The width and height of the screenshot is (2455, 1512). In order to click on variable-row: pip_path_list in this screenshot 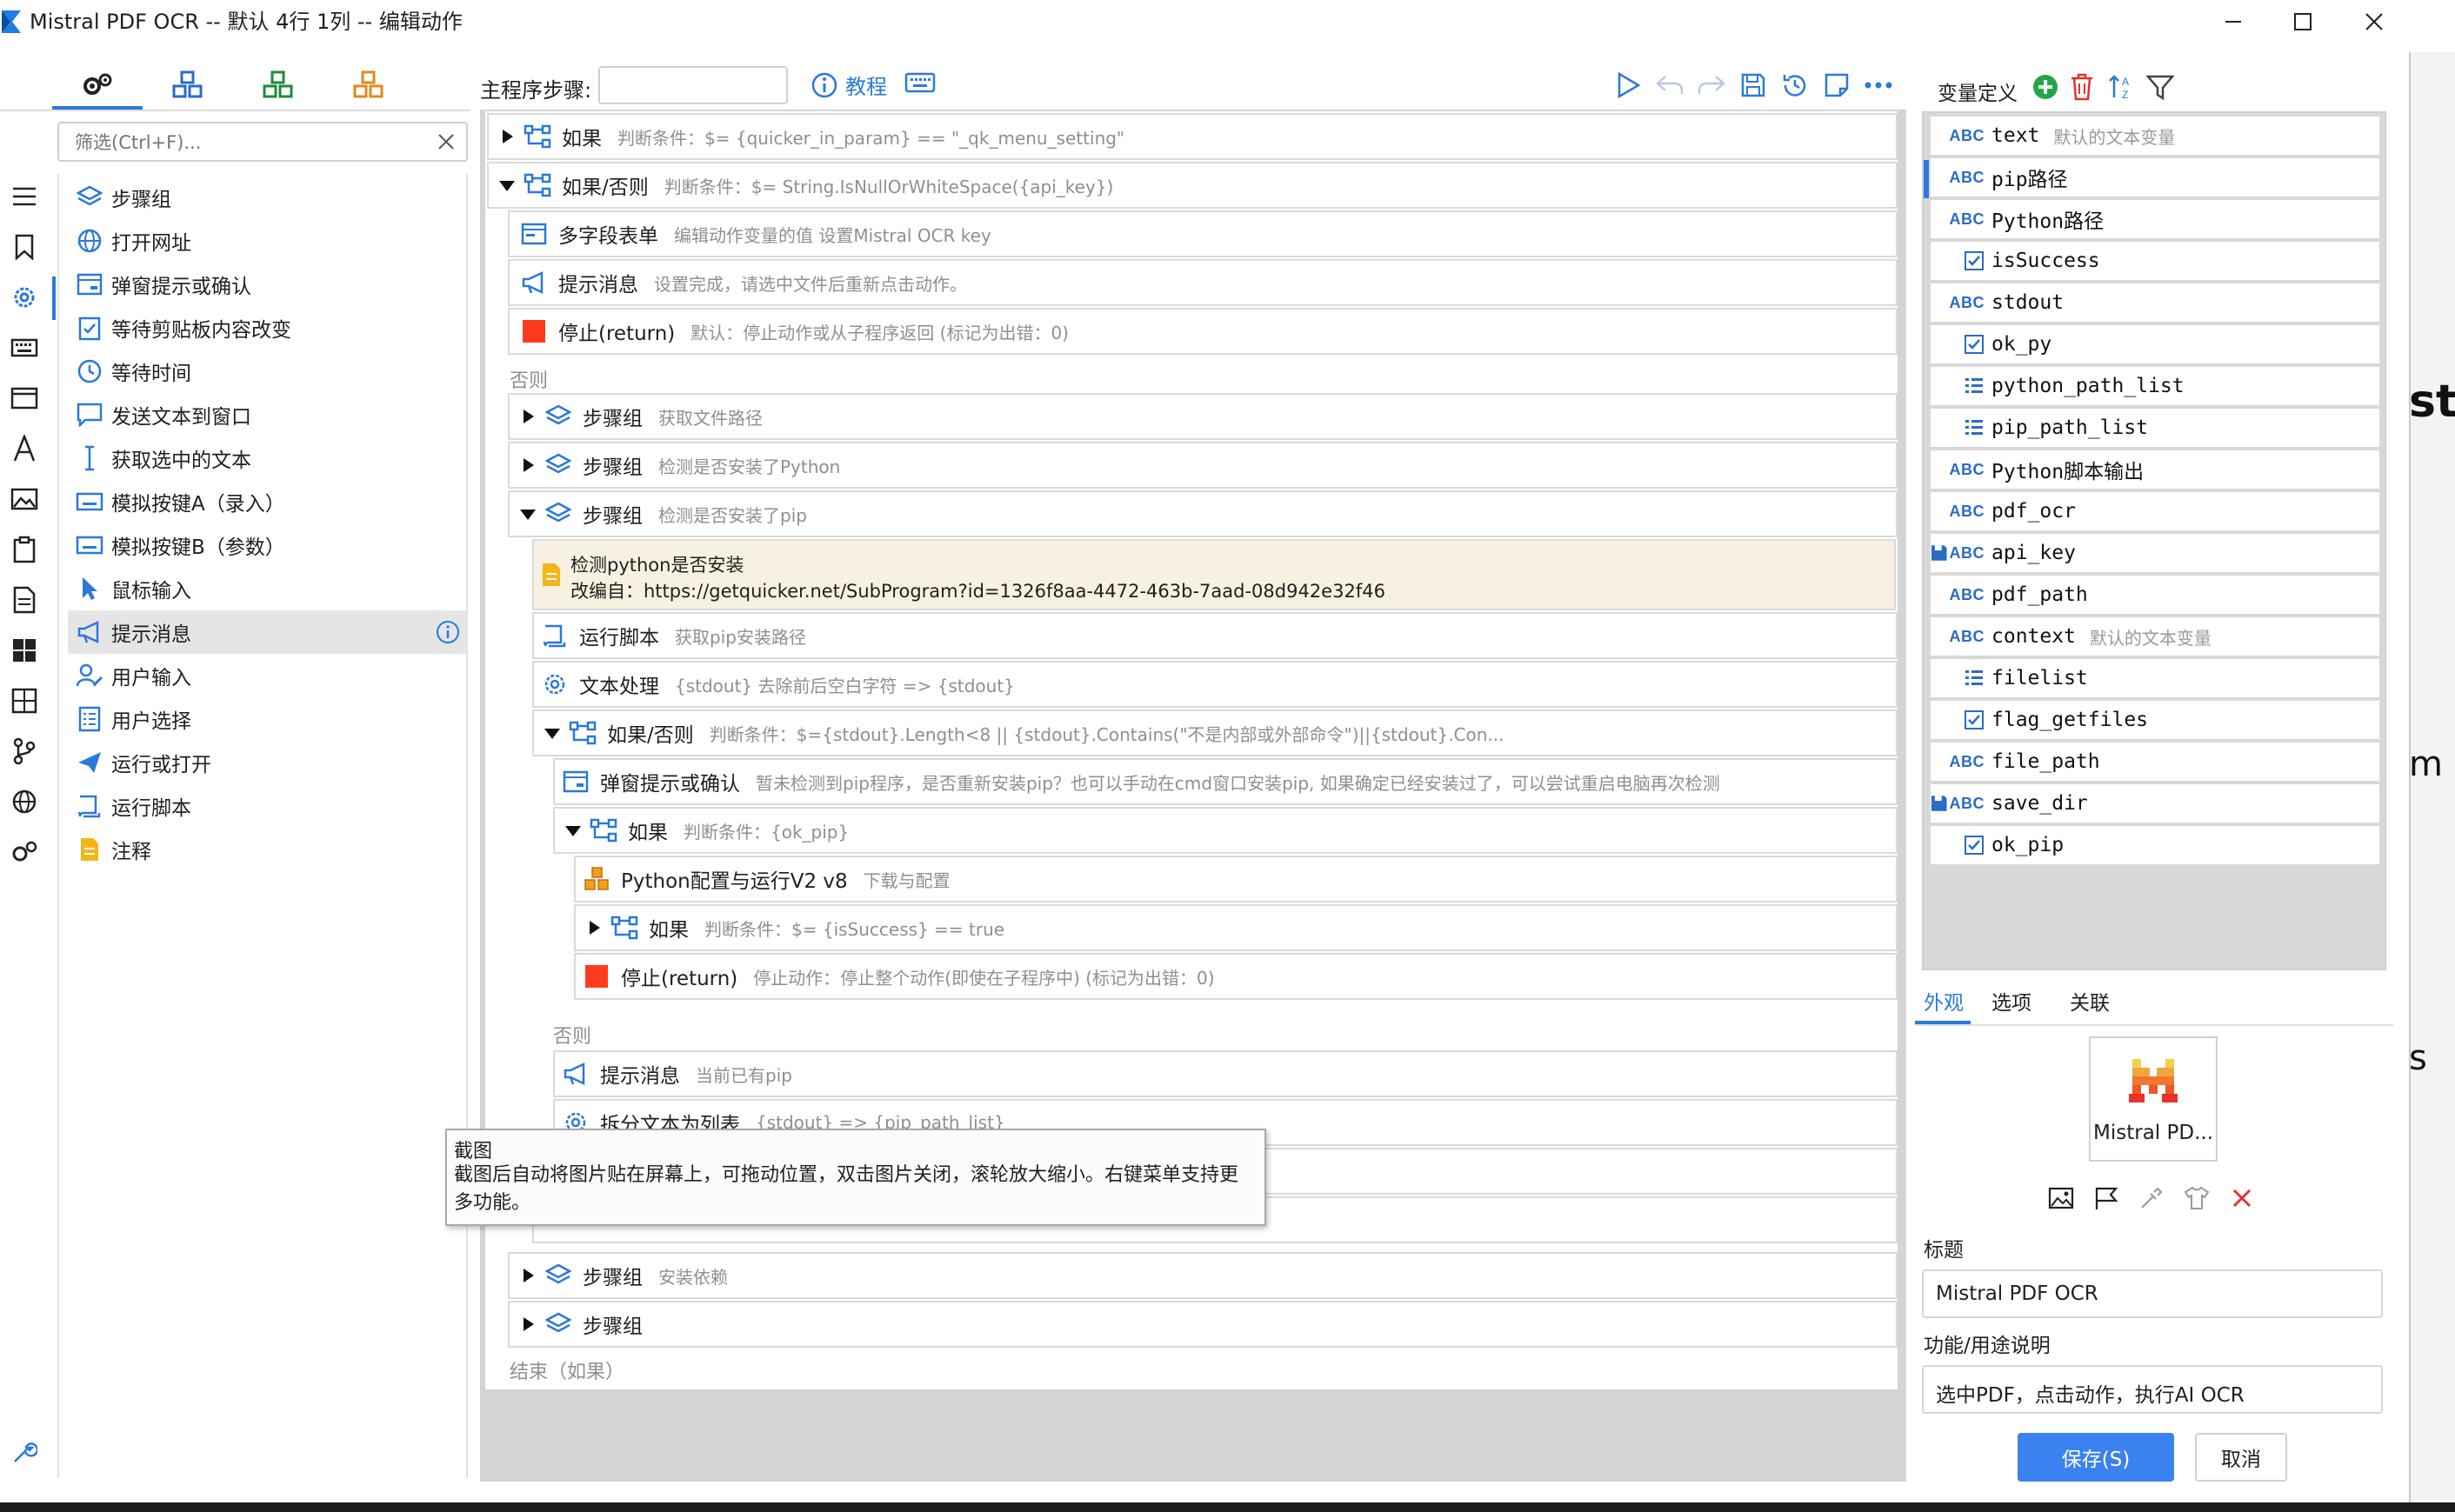, I will do `click(2155, 428)`.